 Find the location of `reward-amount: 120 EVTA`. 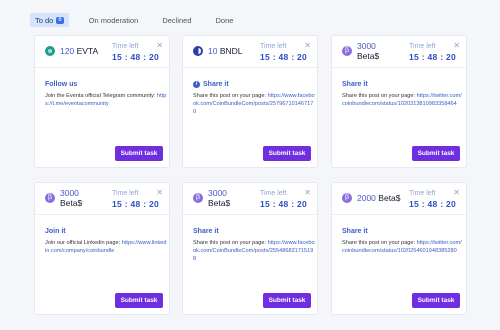

reward-amount: 120 EVTA is located at coordinates (79, 51).